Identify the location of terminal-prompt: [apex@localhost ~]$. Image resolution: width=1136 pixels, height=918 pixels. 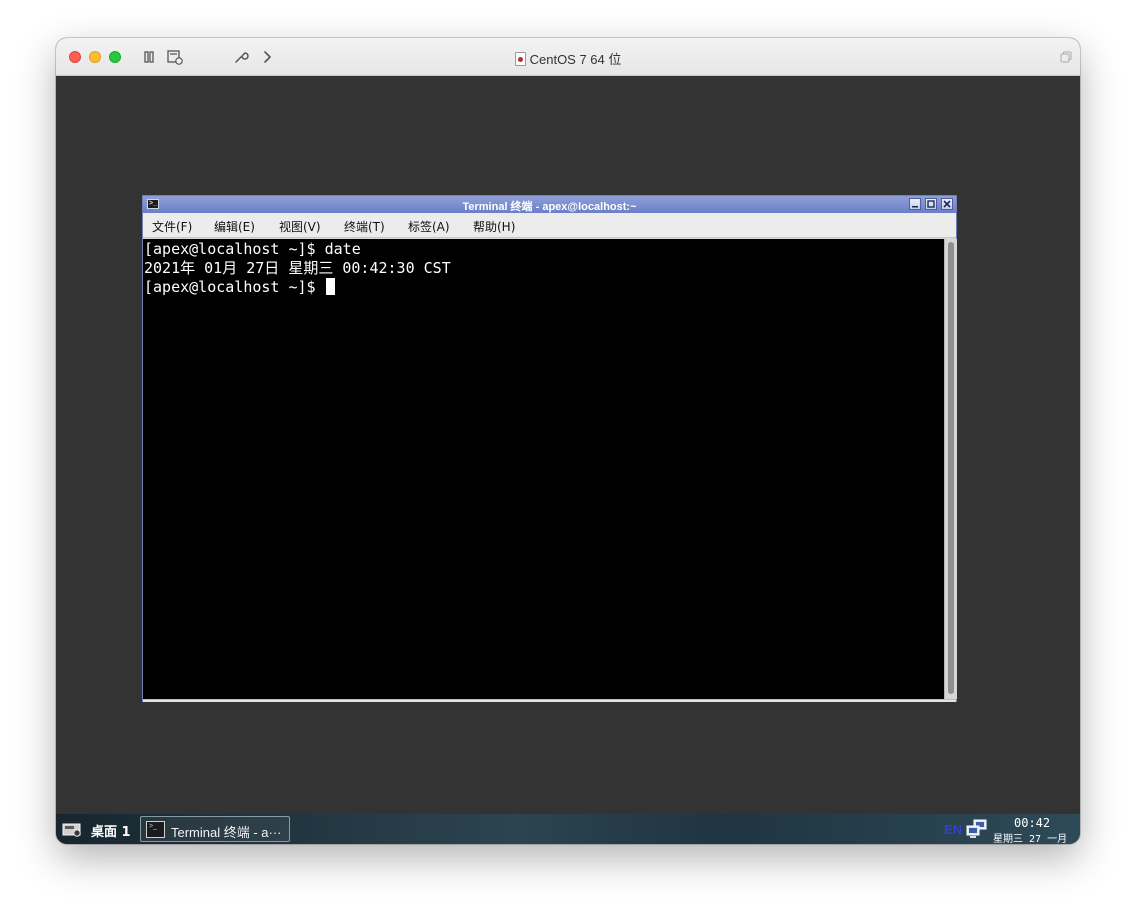
(234, 287).